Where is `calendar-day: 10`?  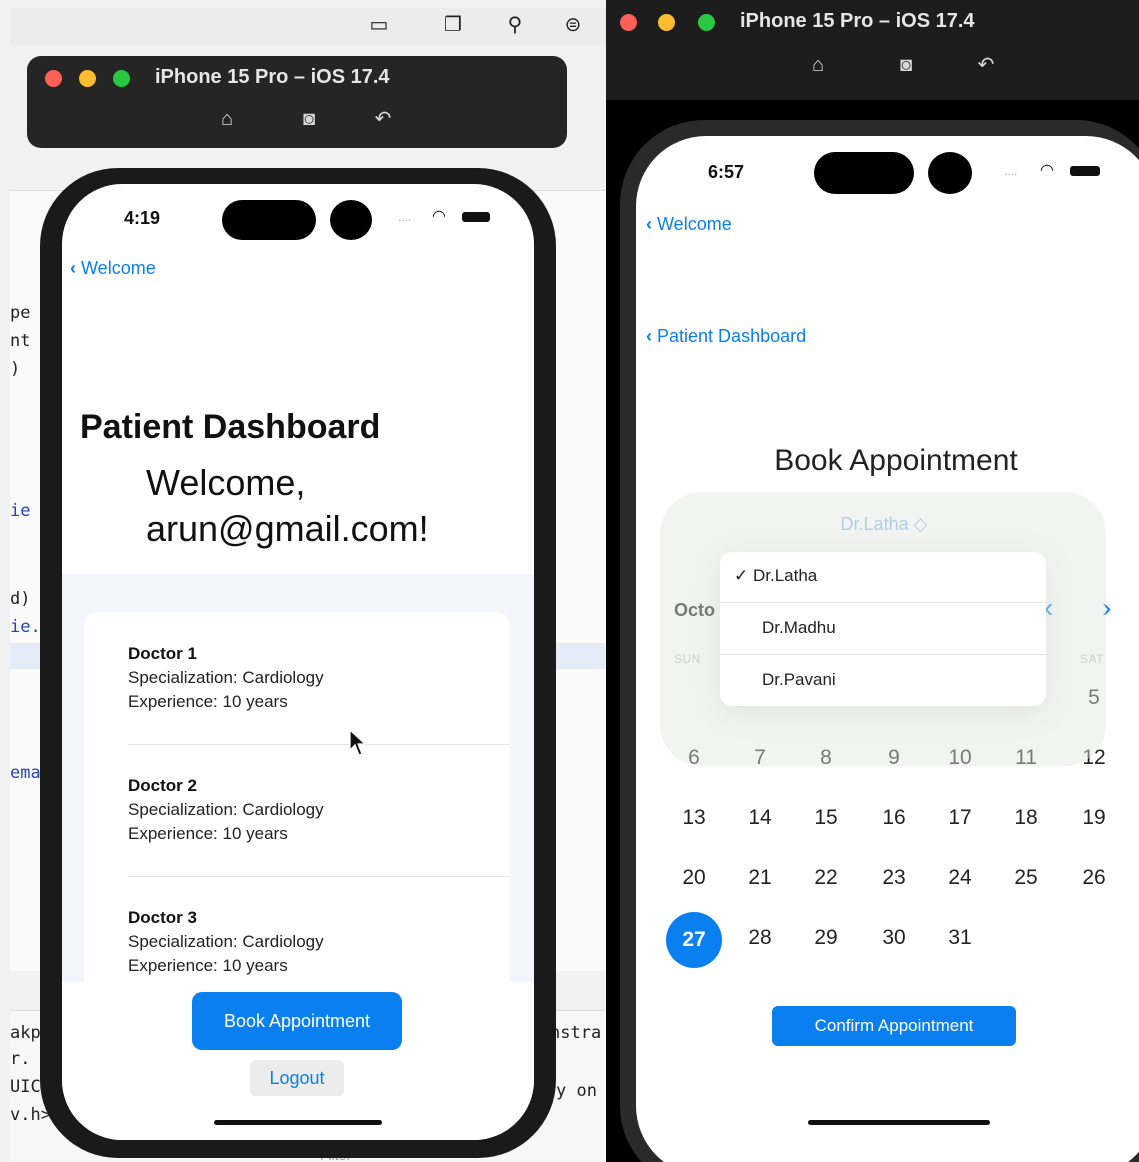
calendar-day: 10 is located at coordinates (960, 758).